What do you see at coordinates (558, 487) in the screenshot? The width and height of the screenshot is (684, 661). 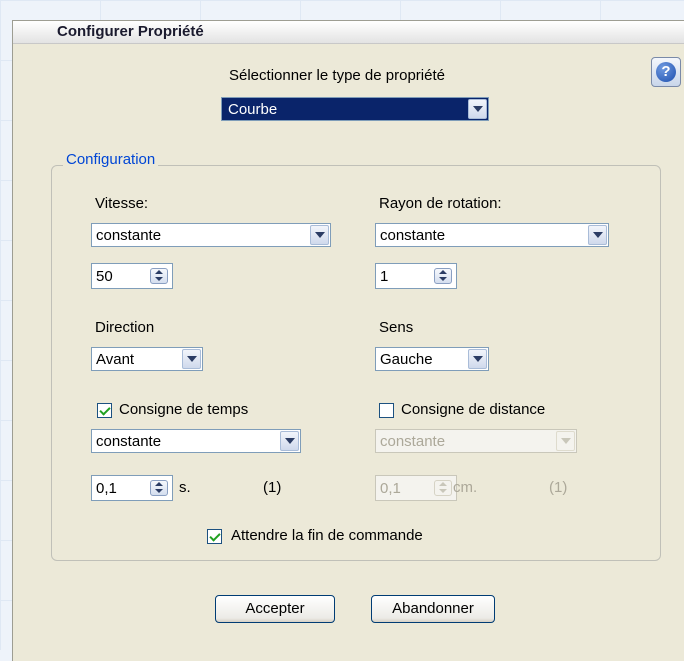 I see `consigne-distance-note: (1)` at bounding box center [558, 487].